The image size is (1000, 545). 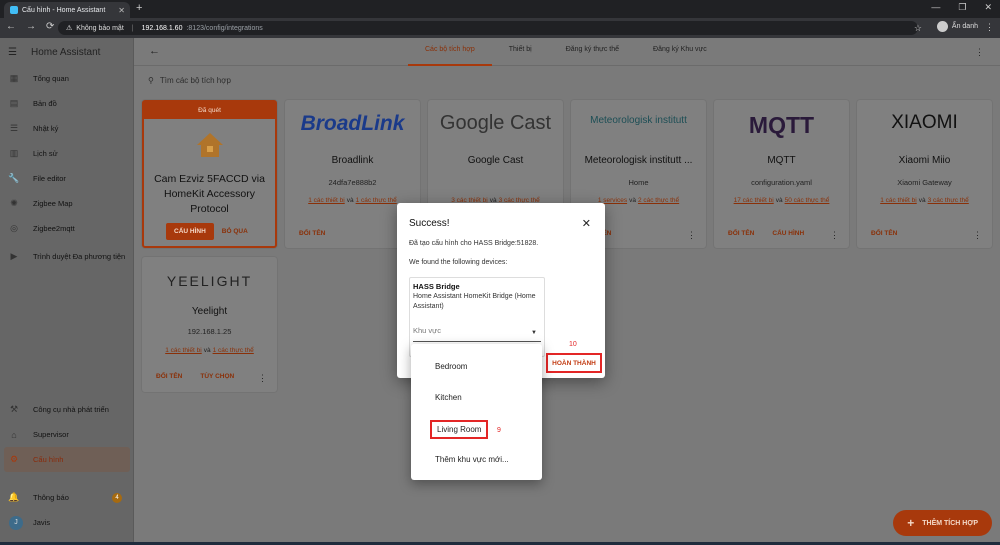 I want to click on integration-logo: YEELIGHT, so click(x=209, y=281).